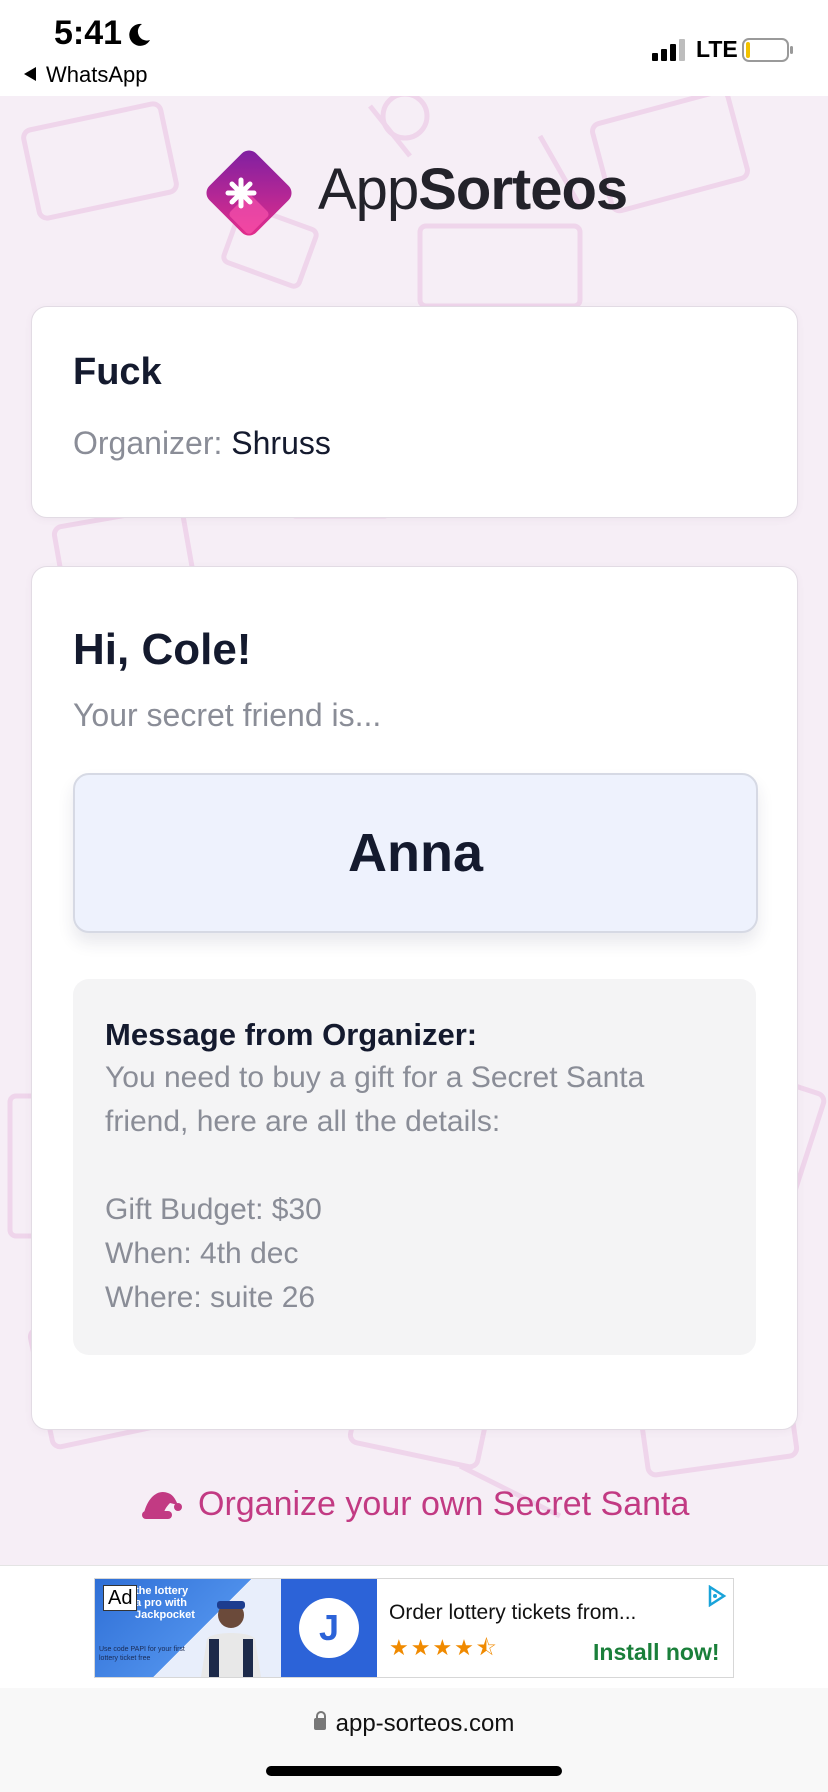 The height and width of the screenshot is (1792, 828). Describe the element at coordinates (656, 1652) in the screenshot. I see `ad-install-button: Install now!` at that location.